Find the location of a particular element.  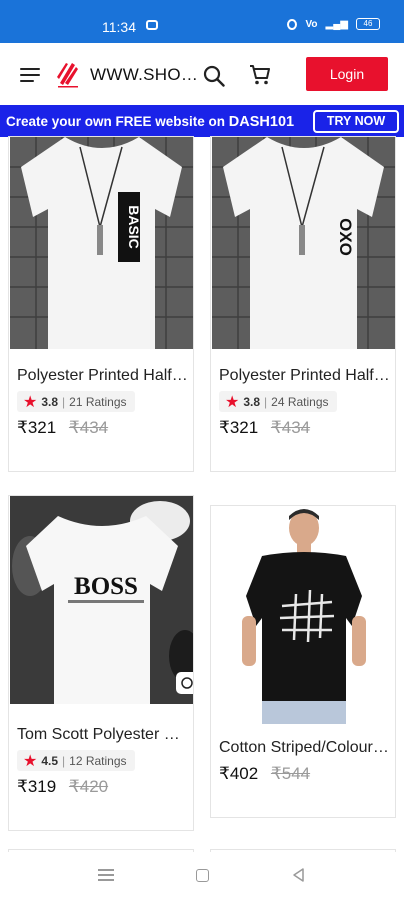

price-row: ₹402 ₹544 is located at coordinates (264, 774).